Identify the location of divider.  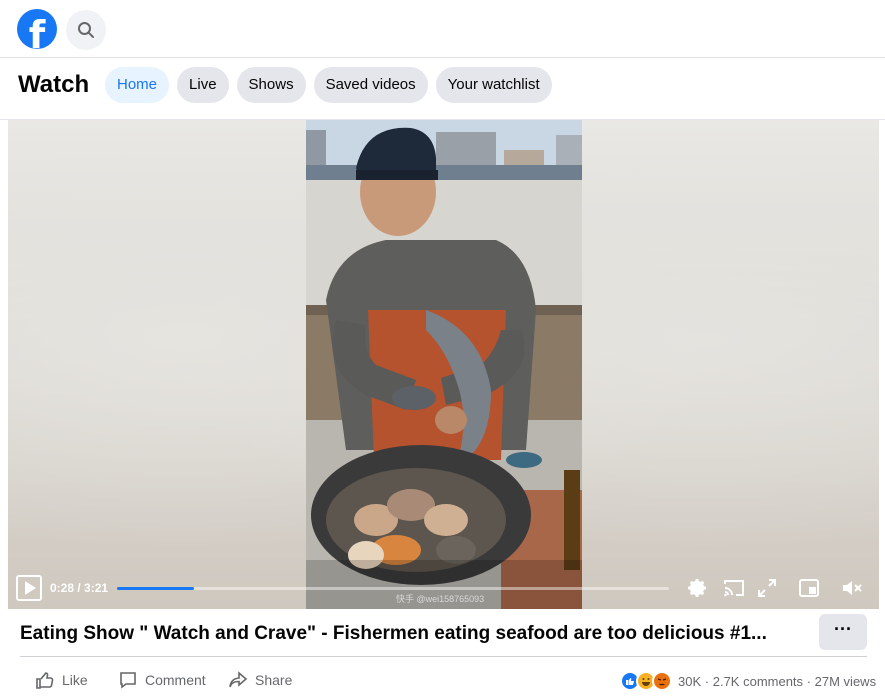
(443, 656).